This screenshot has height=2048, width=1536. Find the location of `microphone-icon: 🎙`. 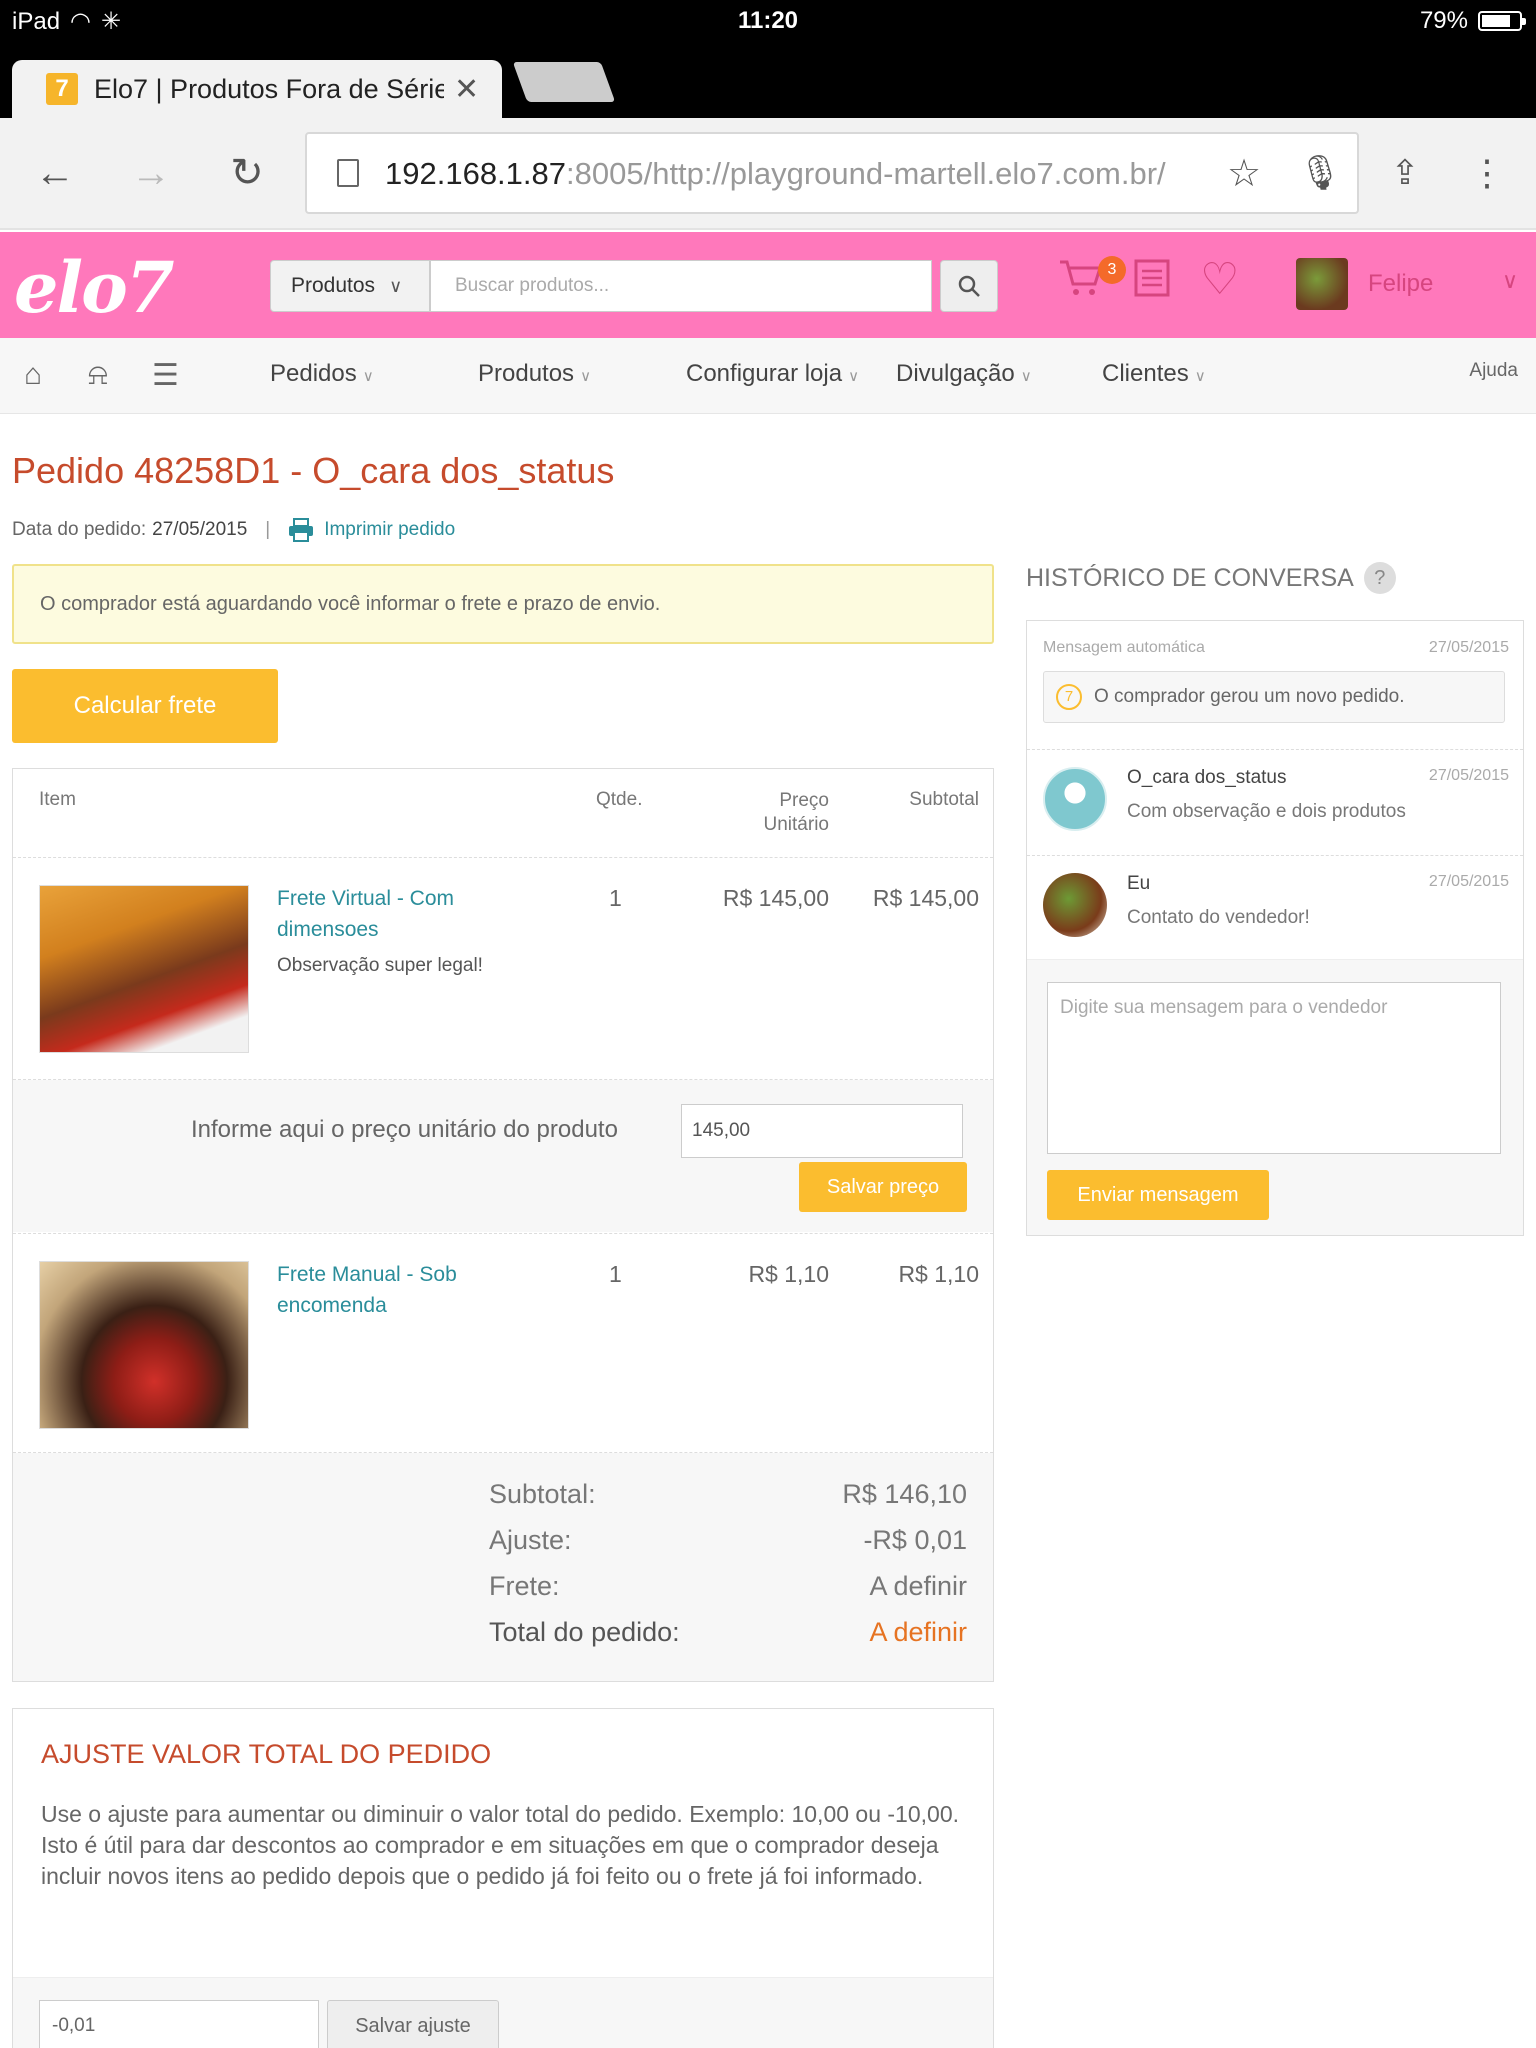

microphone-icon: 🎙 is located at coordinates (1320, 173).